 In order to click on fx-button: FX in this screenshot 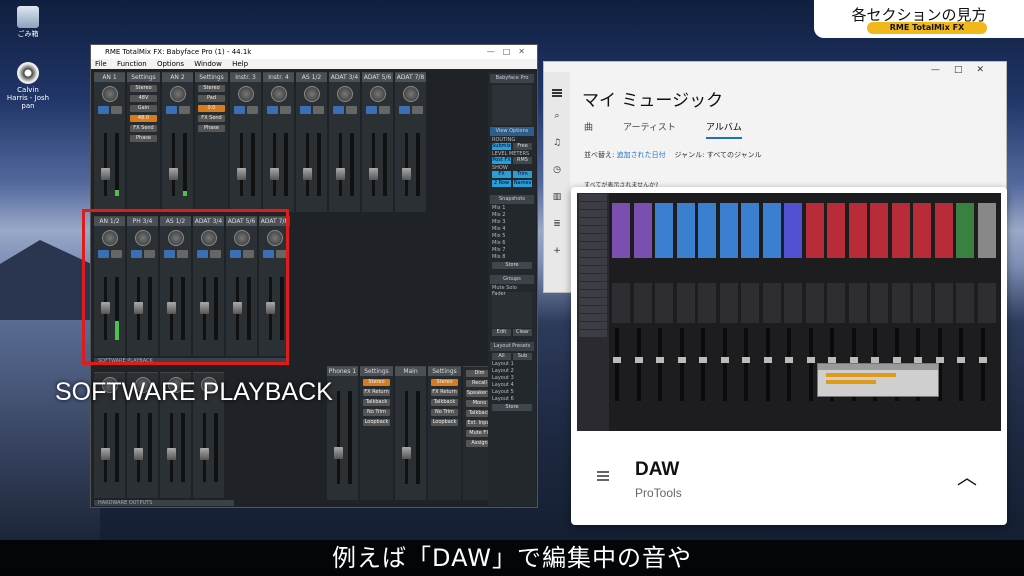, I will do `click(501, 174)`.